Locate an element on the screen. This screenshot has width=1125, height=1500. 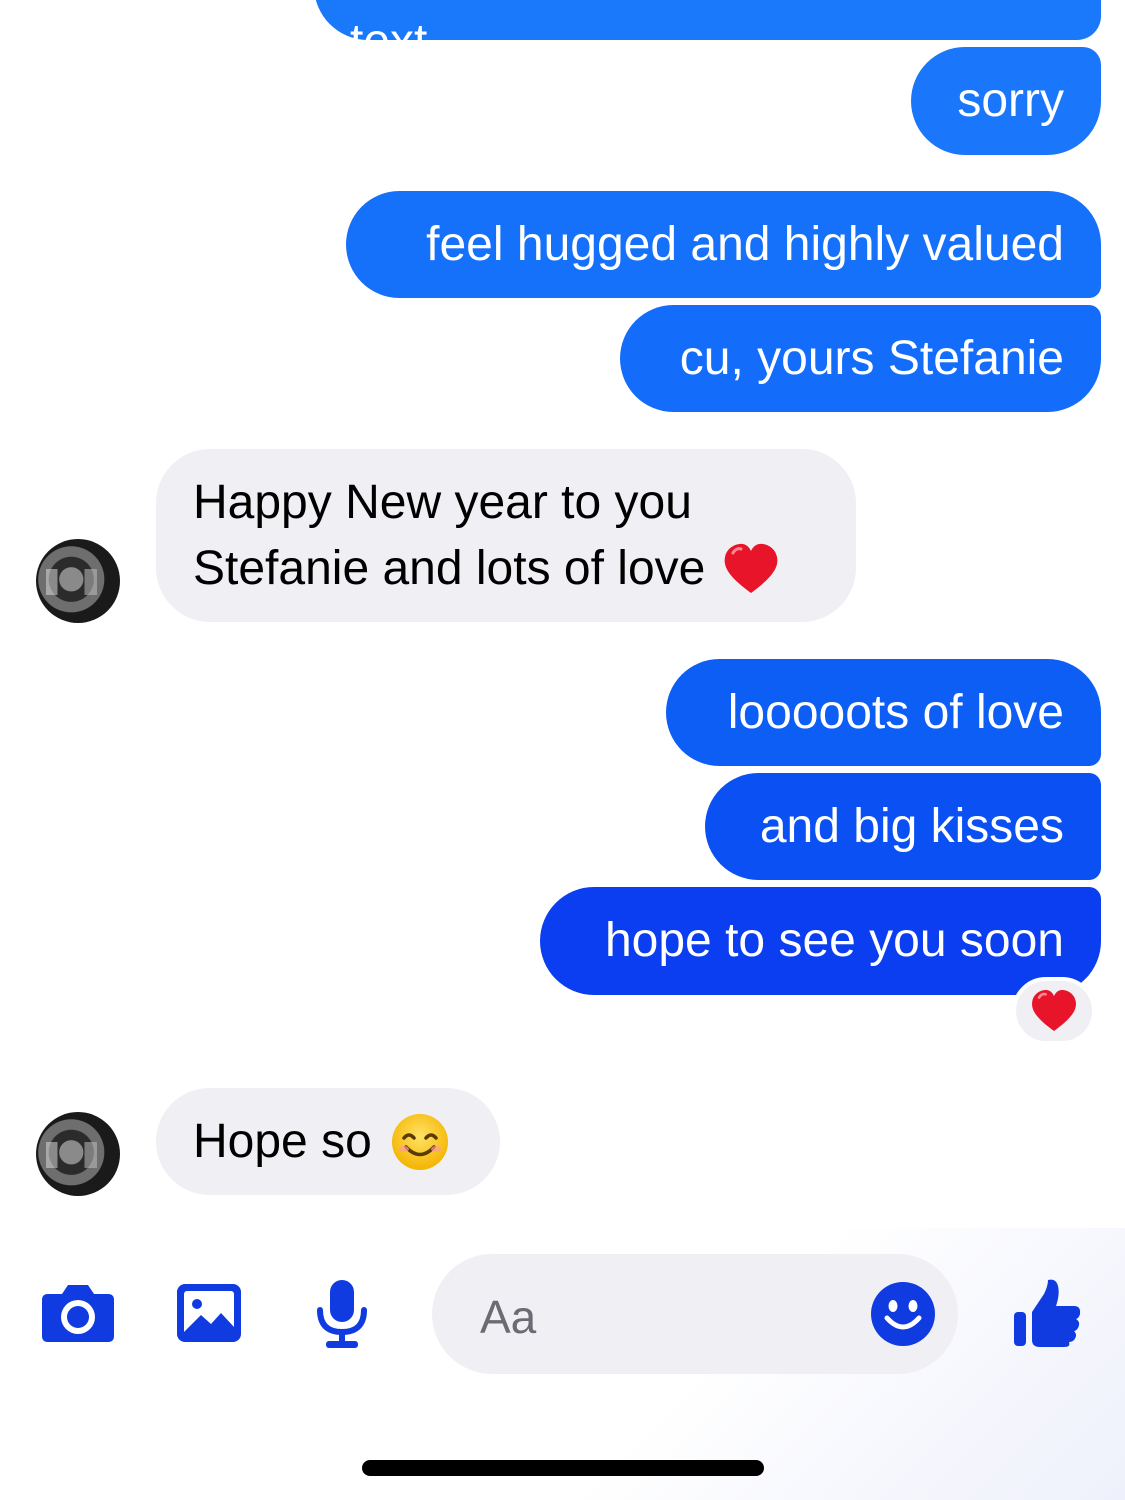
message-text: Hope so is located at coordinates (282, 1141).